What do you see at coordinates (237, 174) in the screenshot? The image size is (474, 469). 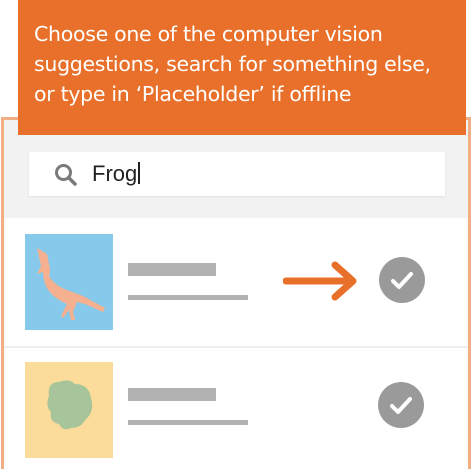 I see `search-input: Frog` at bounding box center [237, 174].